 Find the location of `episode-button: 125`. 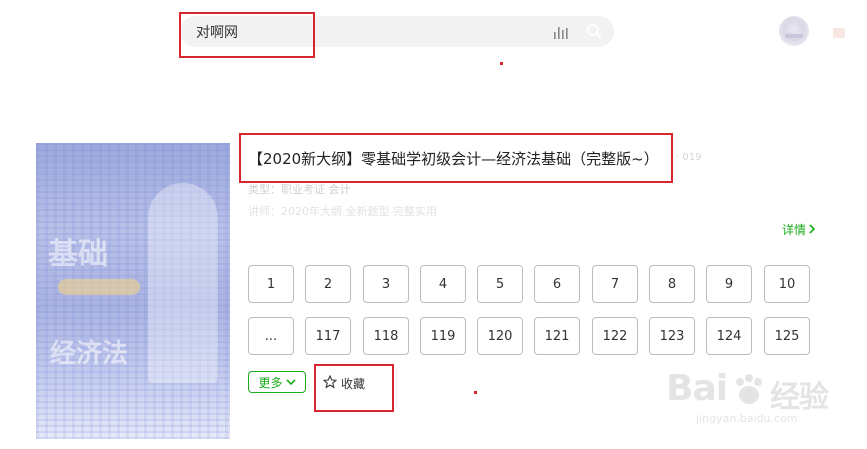

episode-button: 125 is located at coordinates (787, 336).